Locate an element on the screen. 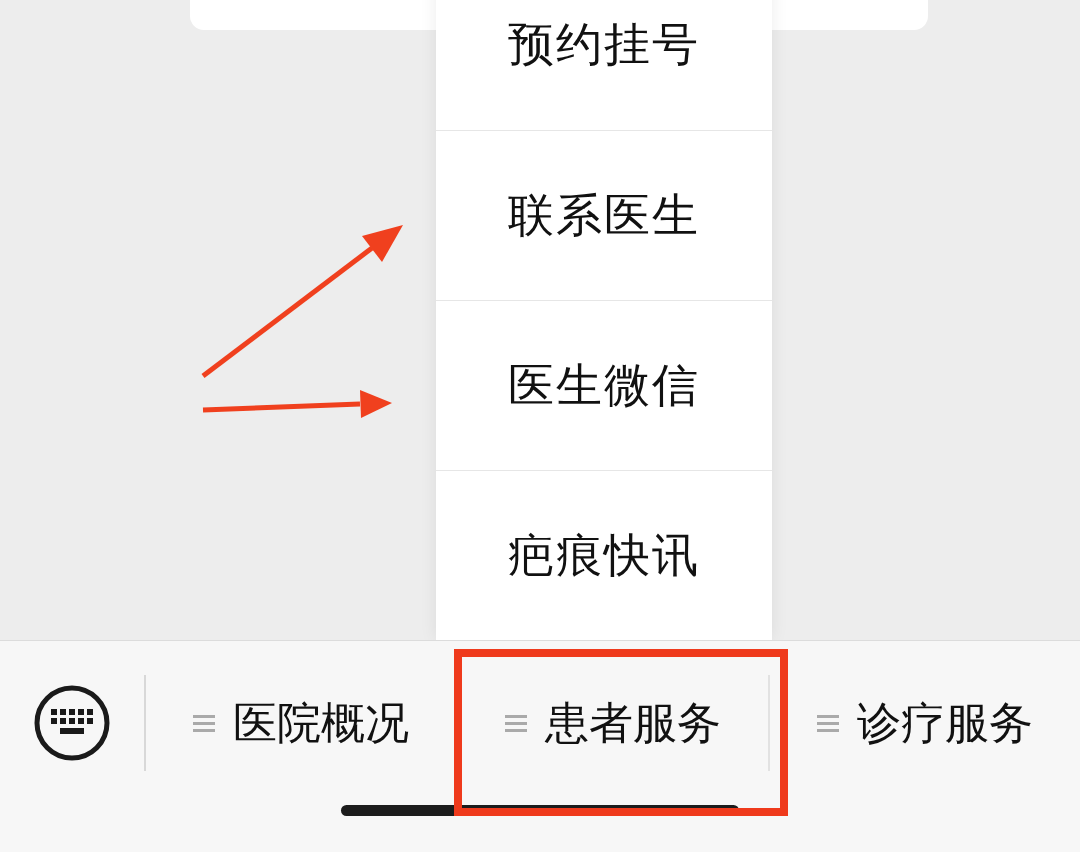 The image size is (1080, 852). menu-item: 疤痕快讯 is located at coordinates (604, 555).